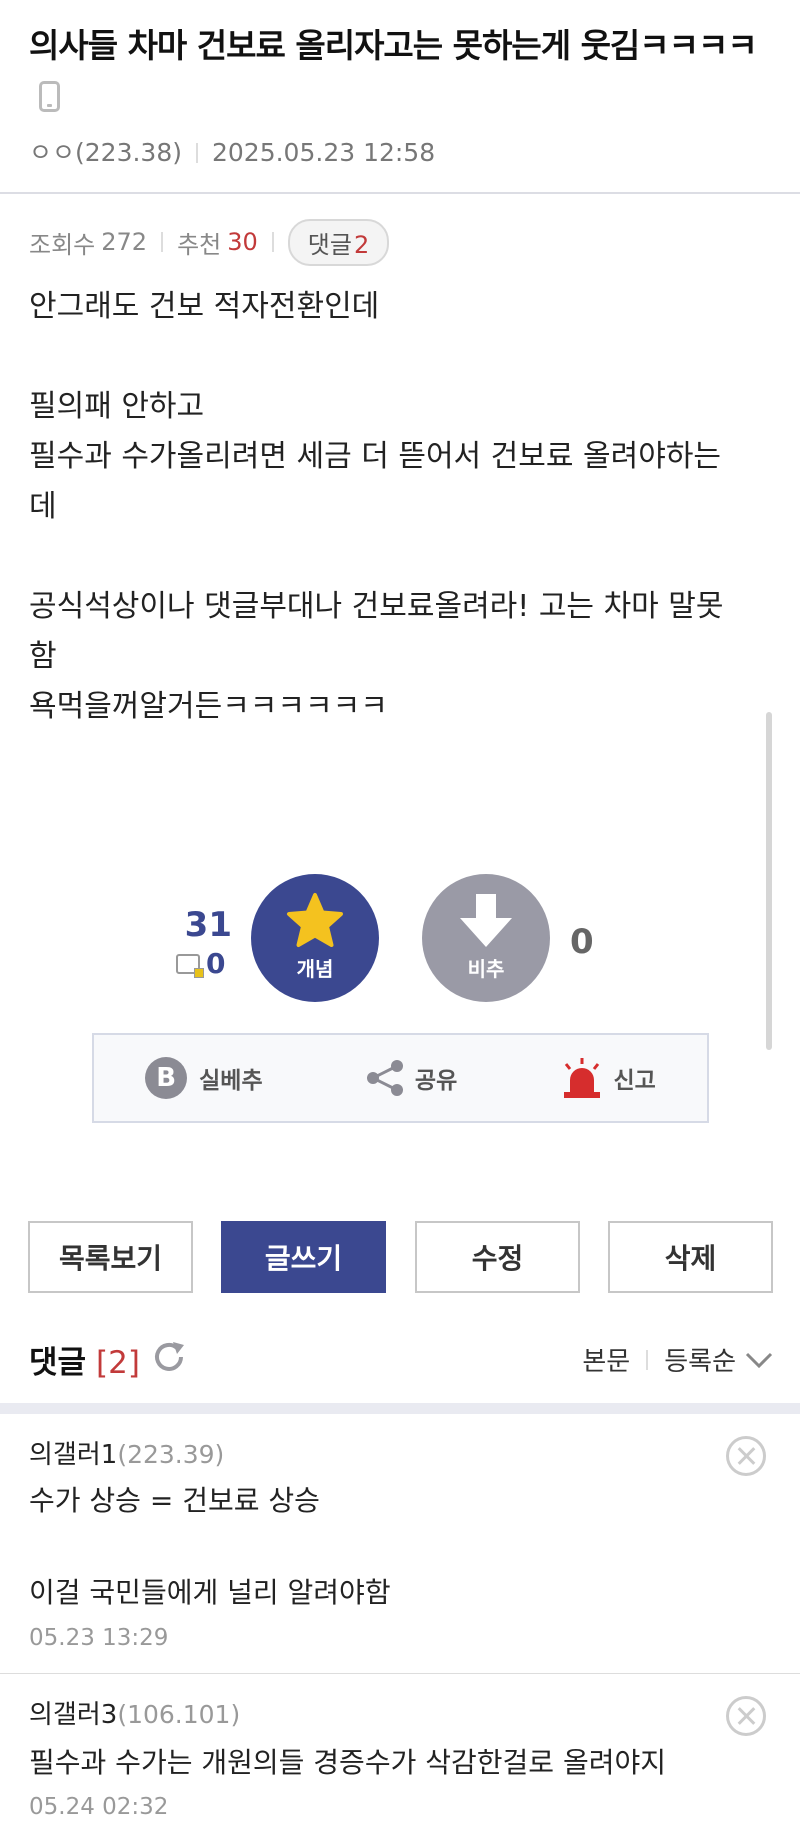 This screenshot has width=800, height=1832. Describe the element at coordinates (411, 1078) in the screenshot. I see `share-button: 공유` at that location.